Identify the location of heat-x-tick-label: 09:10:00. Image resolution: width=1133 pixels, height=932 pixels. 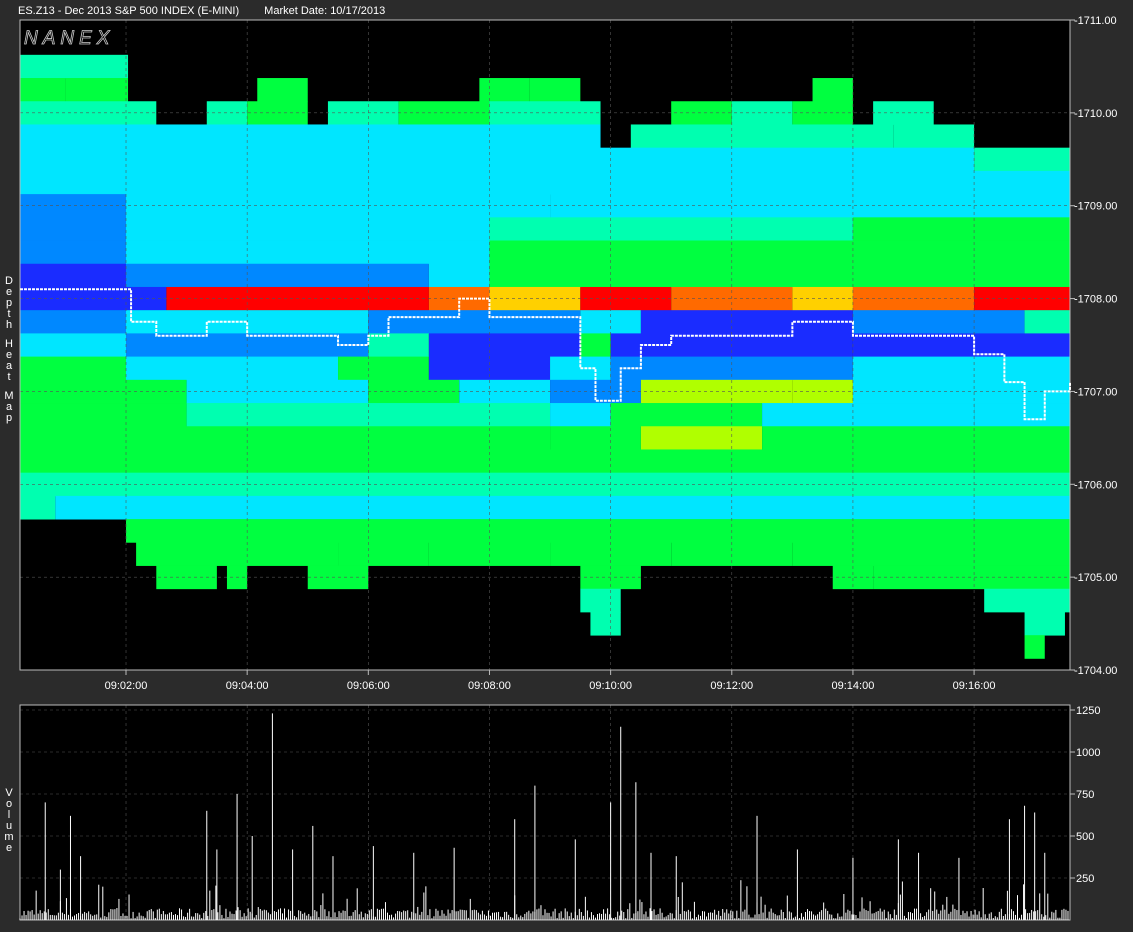
(610, 686).